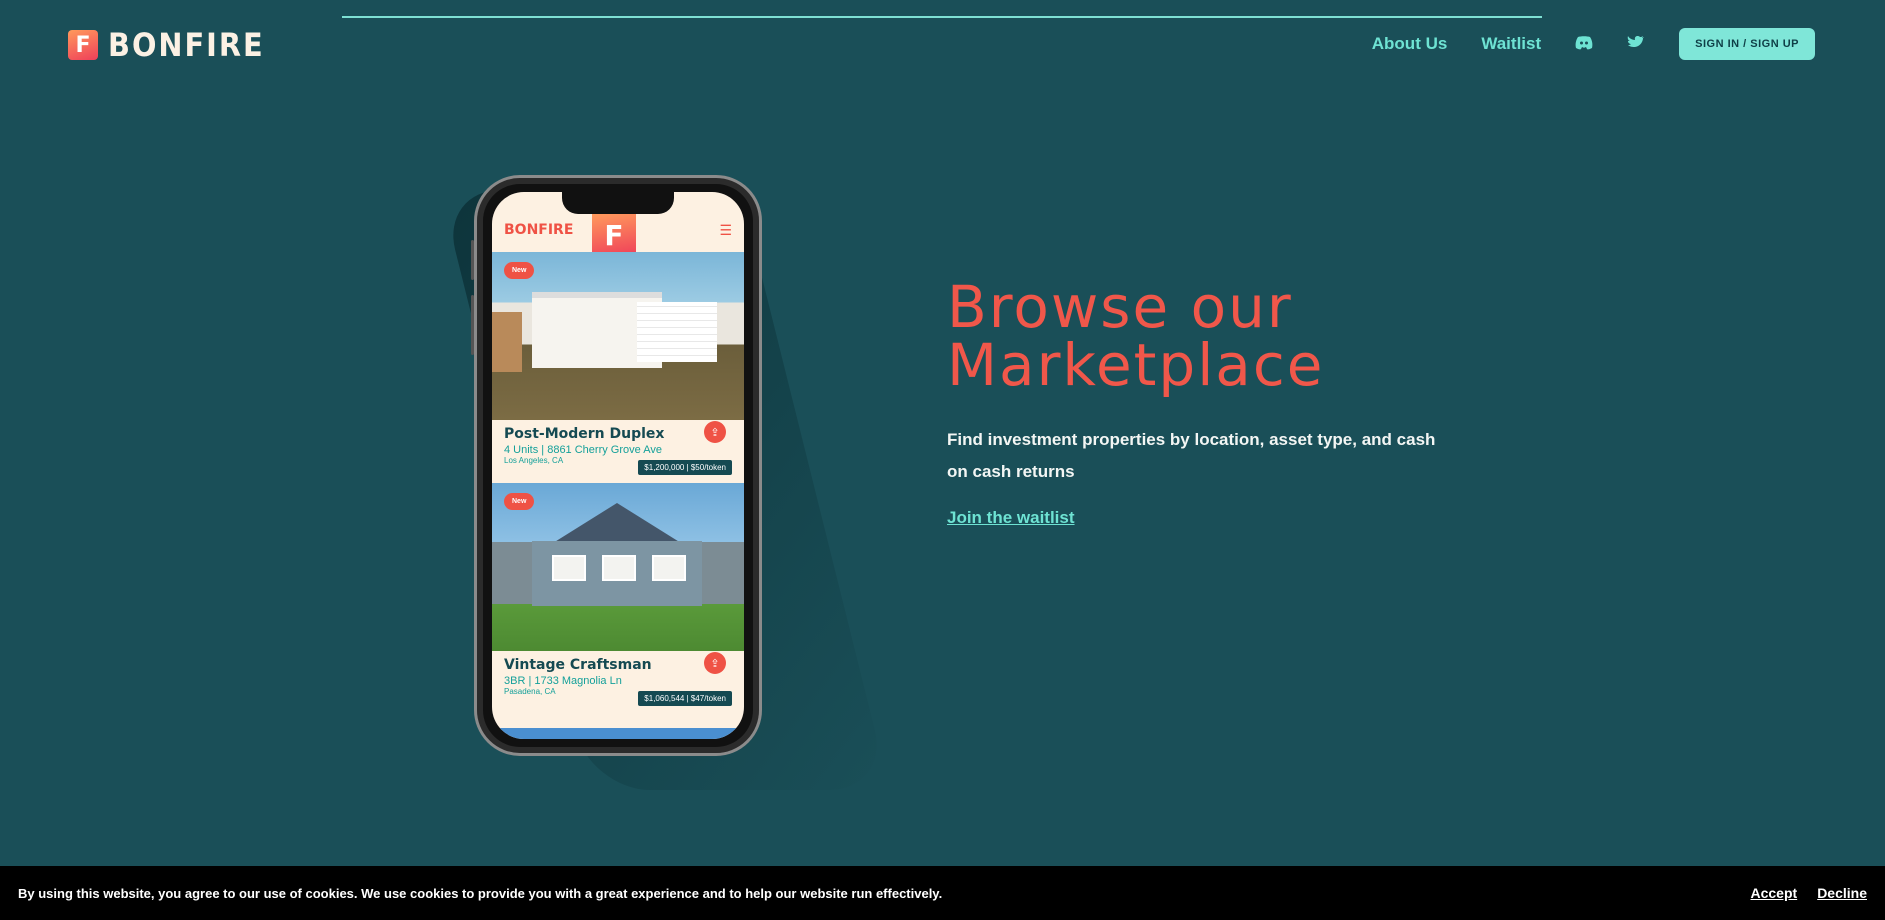 The image size is (1885, 920). I want to click on listing-subtitle: 3BR | 1733 Magnolia Ln, so click(563, 681).